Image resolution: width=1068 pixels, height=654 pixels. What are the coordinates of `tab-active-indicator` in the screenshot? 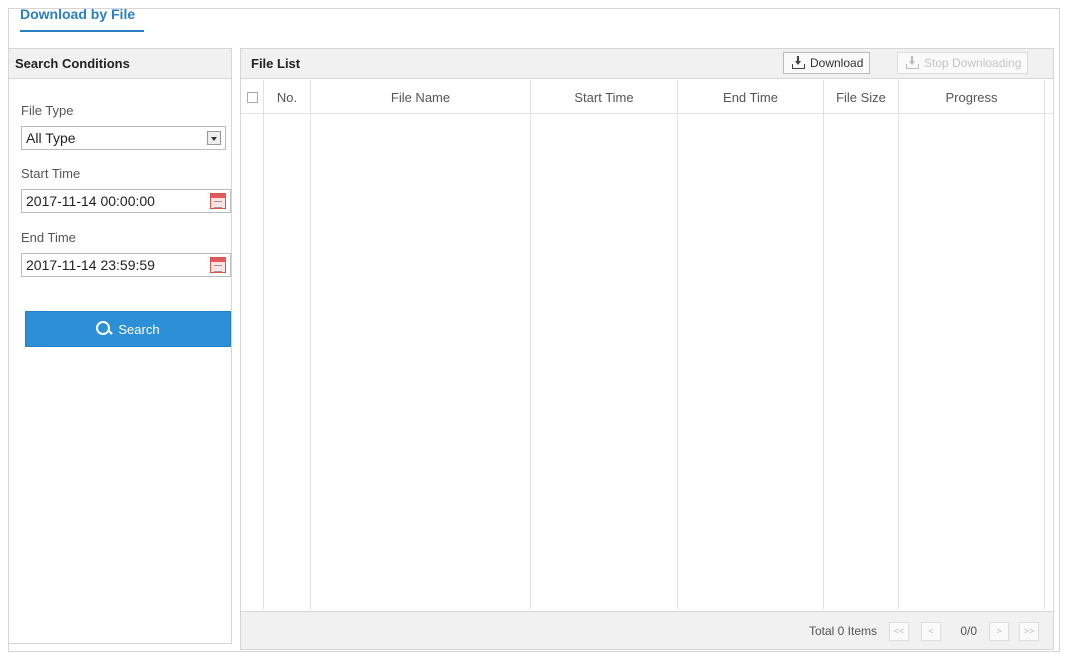 It's located at (82, 31).